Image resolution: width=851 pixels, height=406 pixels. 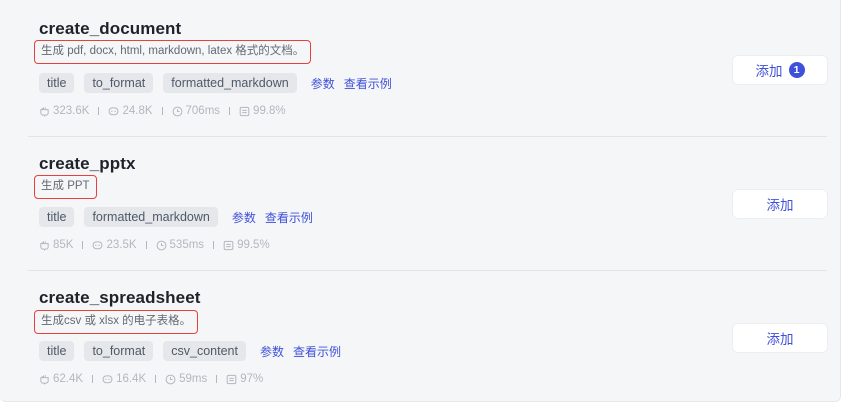 I want to click on stat-calls-value: 24.8K, so click(x=137, y=111).